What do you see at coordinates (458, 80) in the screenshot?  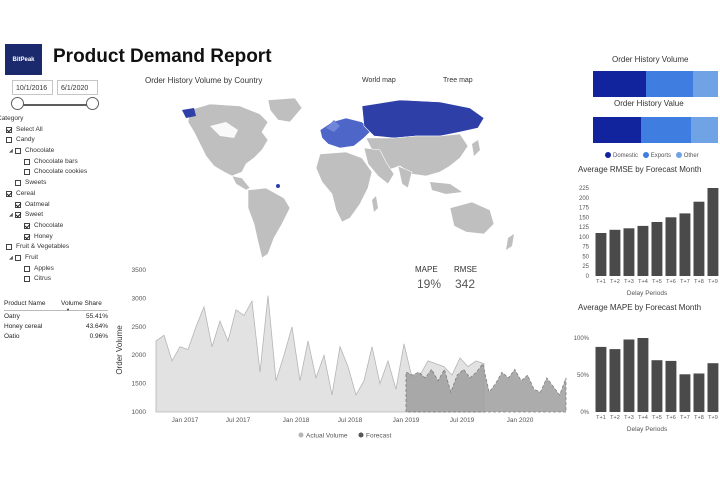 I see `tree-map-tab: Tree map` at bounding box center [458, 80].